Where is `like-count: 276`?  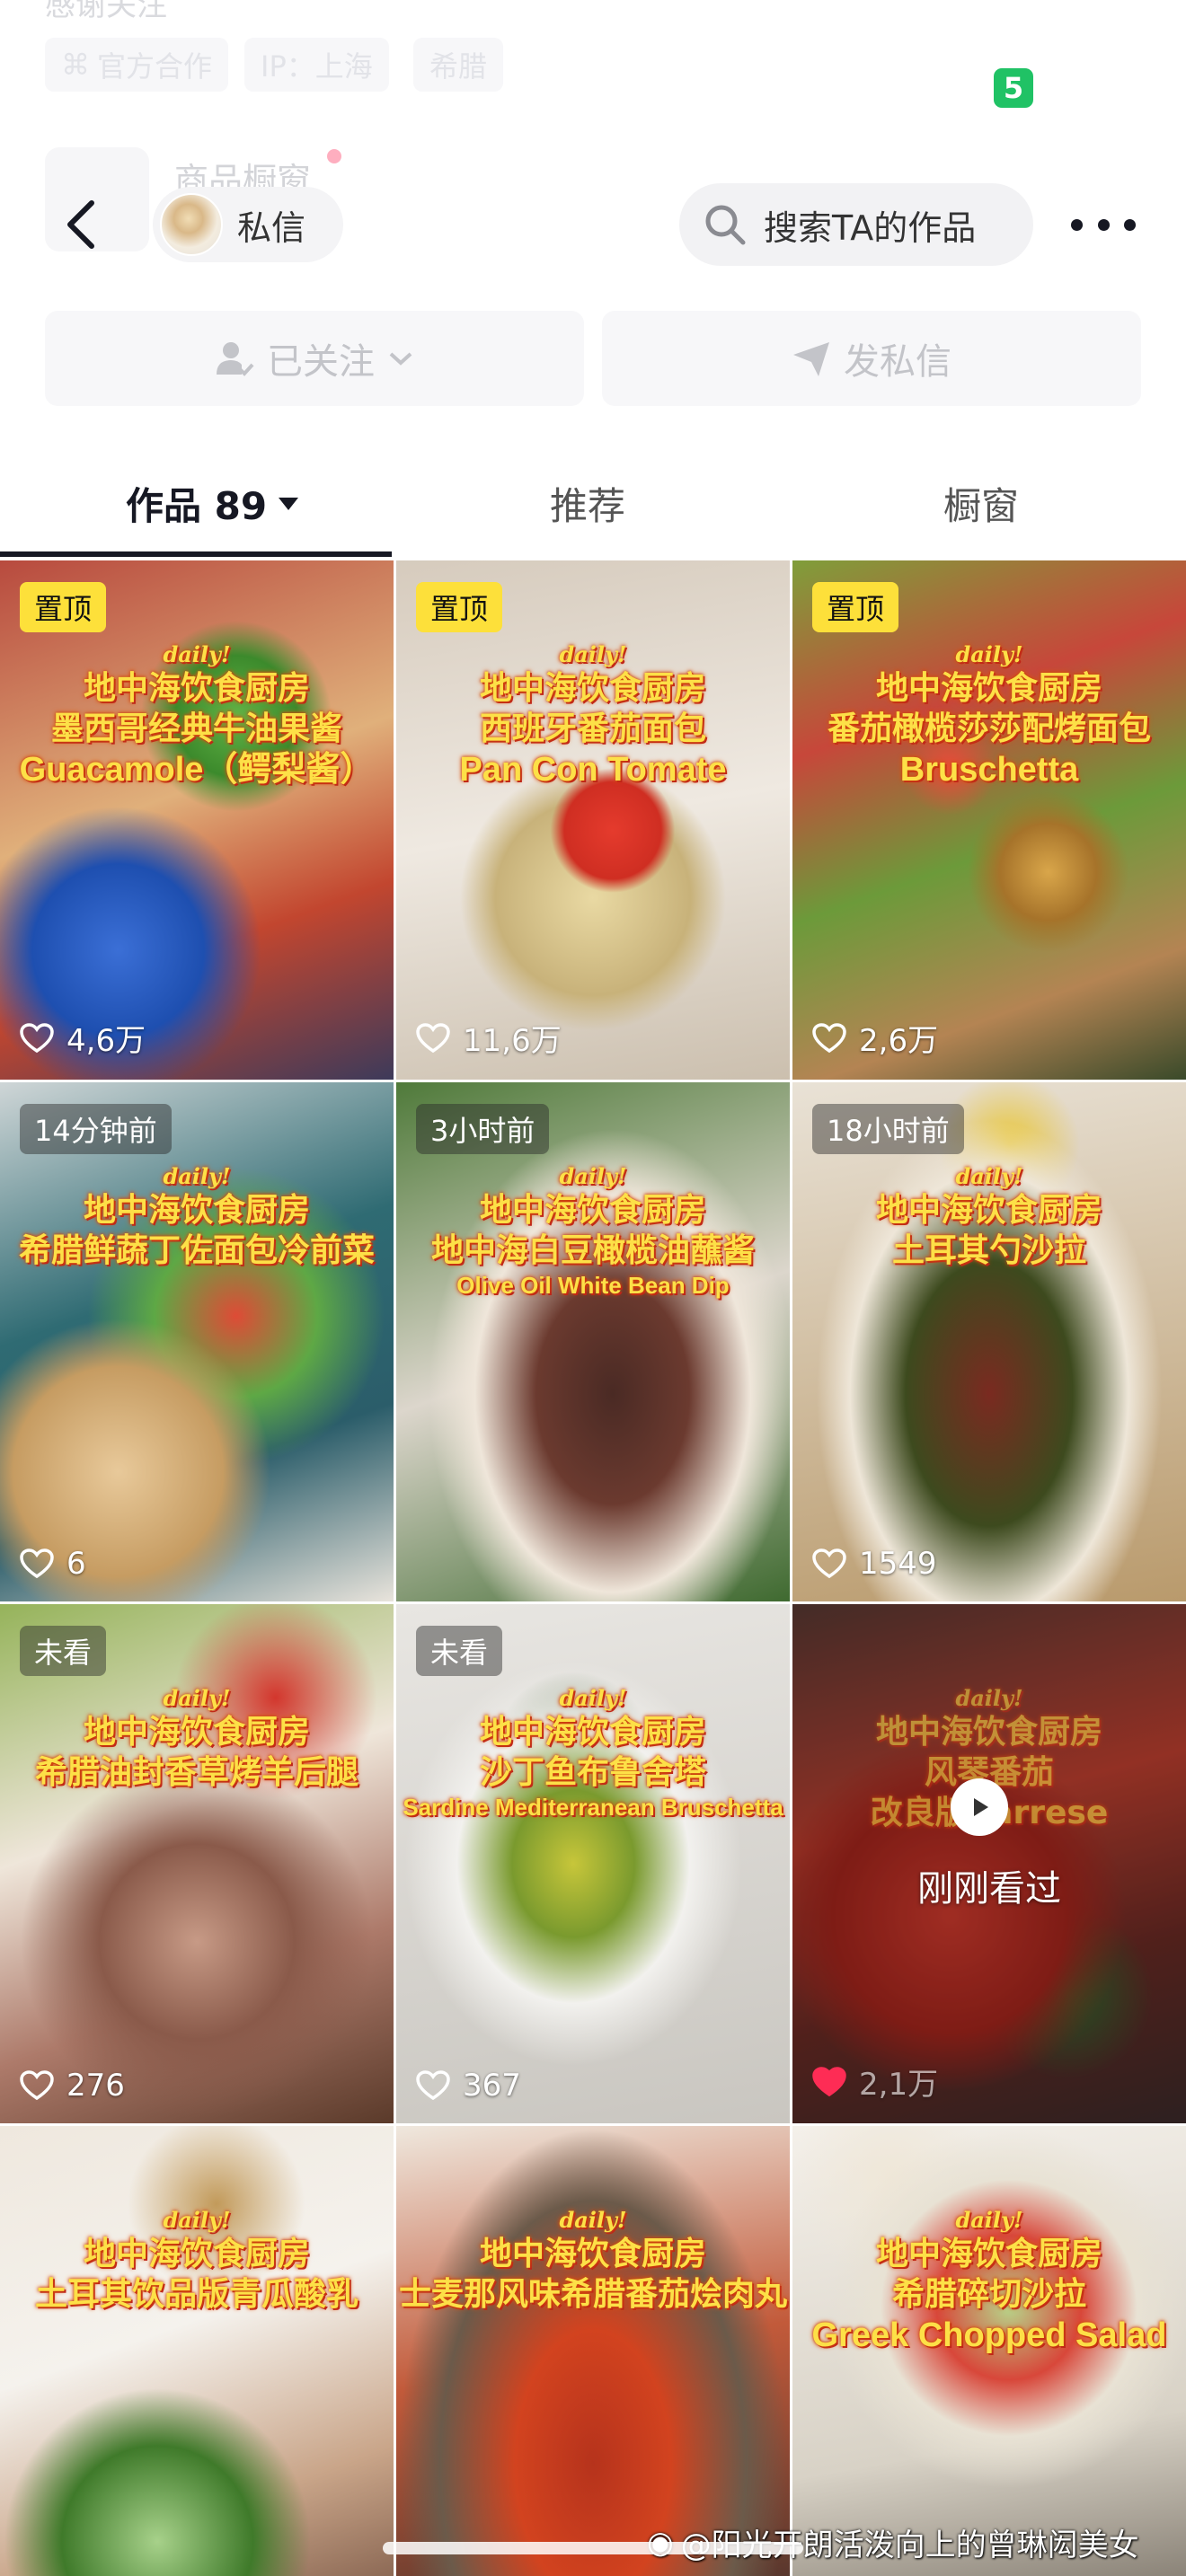
like-count: 276 is located at coordinates (72, 2086).